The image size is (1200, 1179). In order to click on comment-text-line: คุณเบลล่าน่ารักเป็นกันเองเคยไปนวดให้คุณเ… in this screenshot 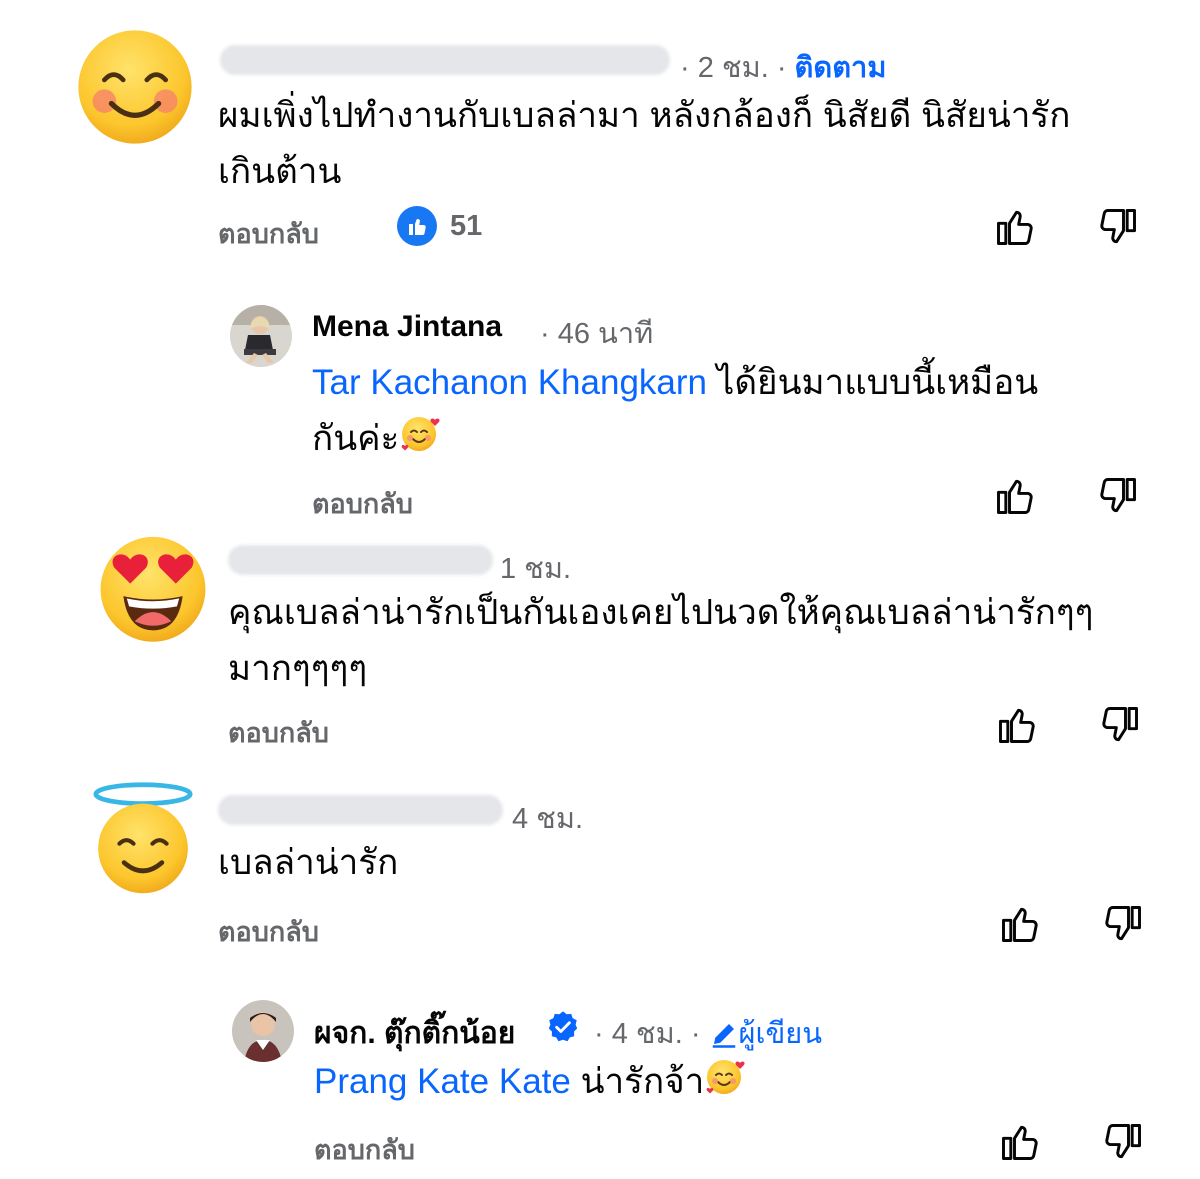, I will do `click(661, 612)`.